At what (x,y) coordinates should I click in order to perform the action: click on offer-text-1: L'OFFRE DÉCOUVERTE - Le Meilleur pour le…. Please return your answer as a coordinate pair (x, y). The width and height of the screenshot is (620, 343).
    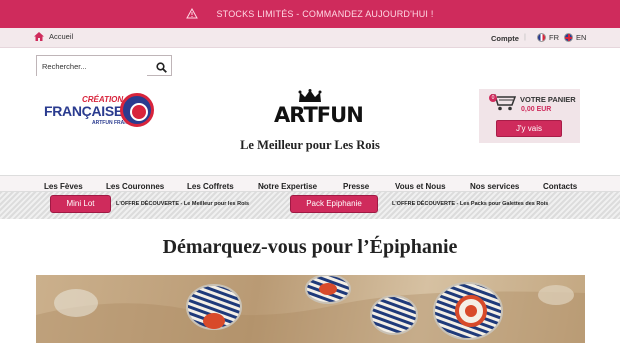
    Looking at the image, I should click on (182, 204).